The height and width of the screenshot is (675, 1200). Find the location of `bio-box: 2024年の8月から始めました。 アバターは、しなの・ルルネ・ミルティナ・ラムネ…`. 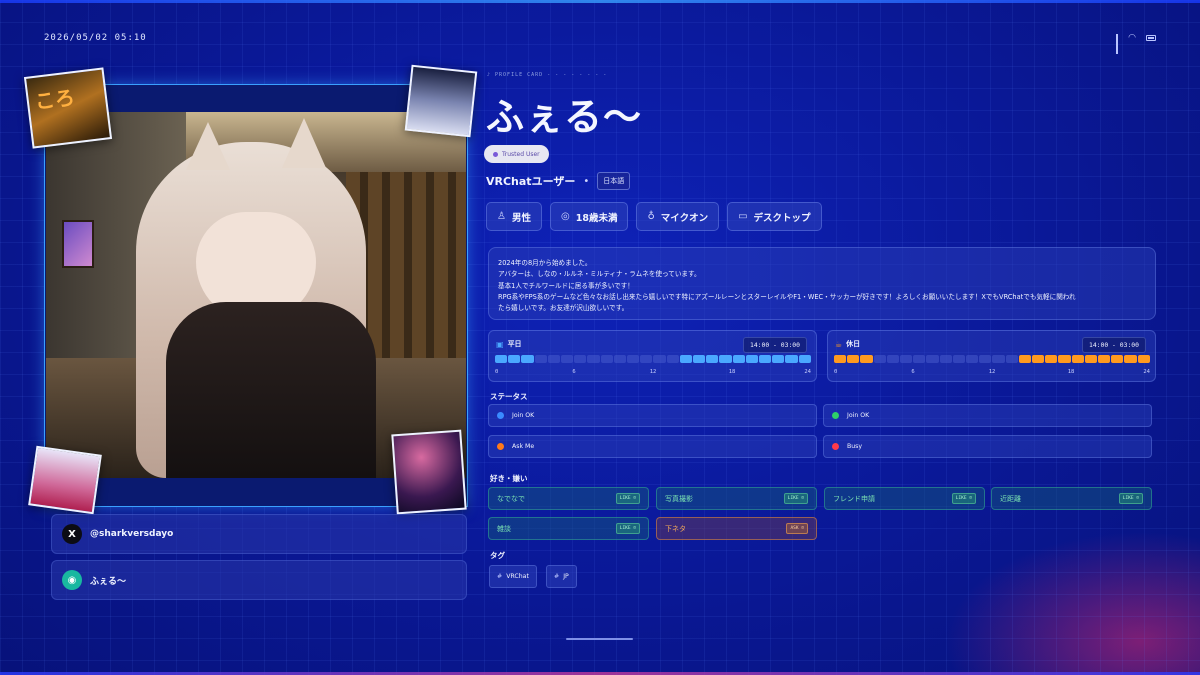

bio-box: 2024年の8月から始めました。 アバターは、しなの・ルルネ・ミルティナ・ラムネ… is located at coordinates (822, 283).